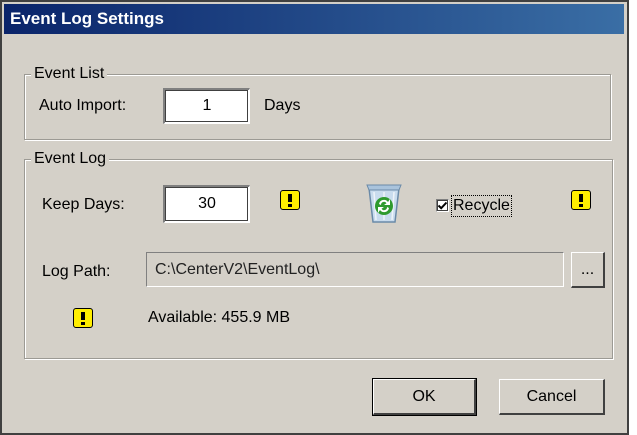 The width and height of the screenshot is (637, 435). Describe the element at coordinates (219, 317) in the screenshot. I see `available-space-text: Available: 455.9 MB` at that location.